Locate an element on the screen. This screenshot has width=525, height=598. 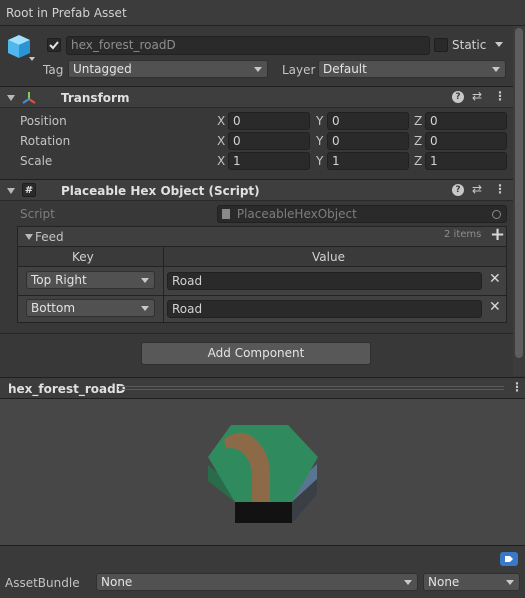
feed-table-header: Key Value is located at coordinates (262, 285).